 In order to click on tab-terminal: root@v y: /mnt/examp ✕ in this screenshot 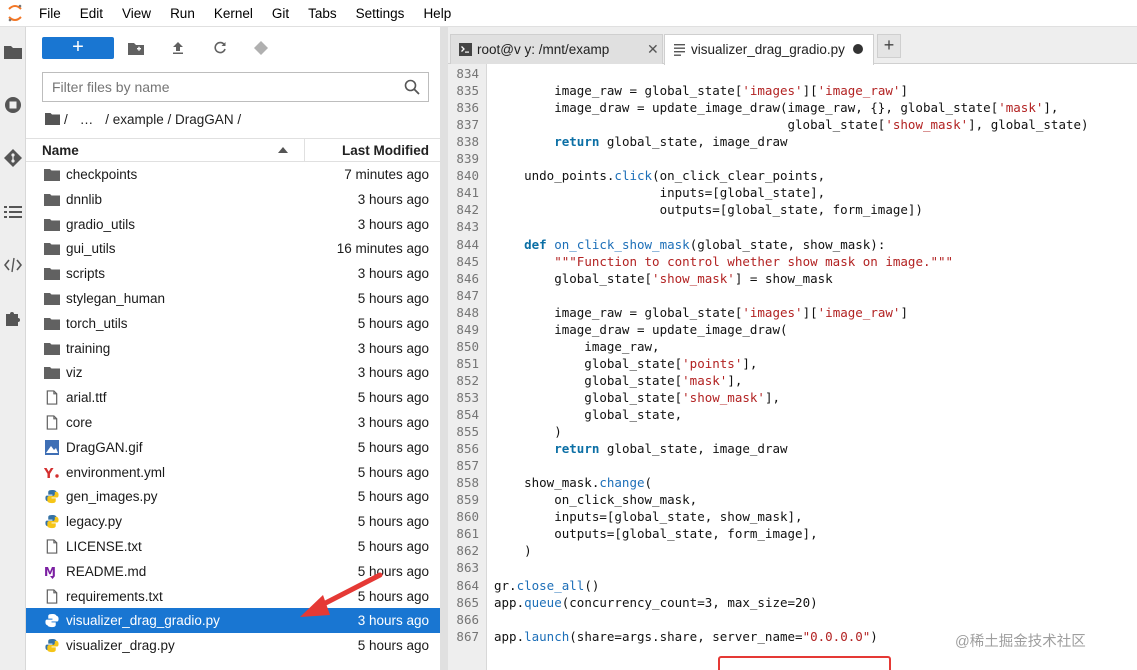, I will do `click(556, 49)`.